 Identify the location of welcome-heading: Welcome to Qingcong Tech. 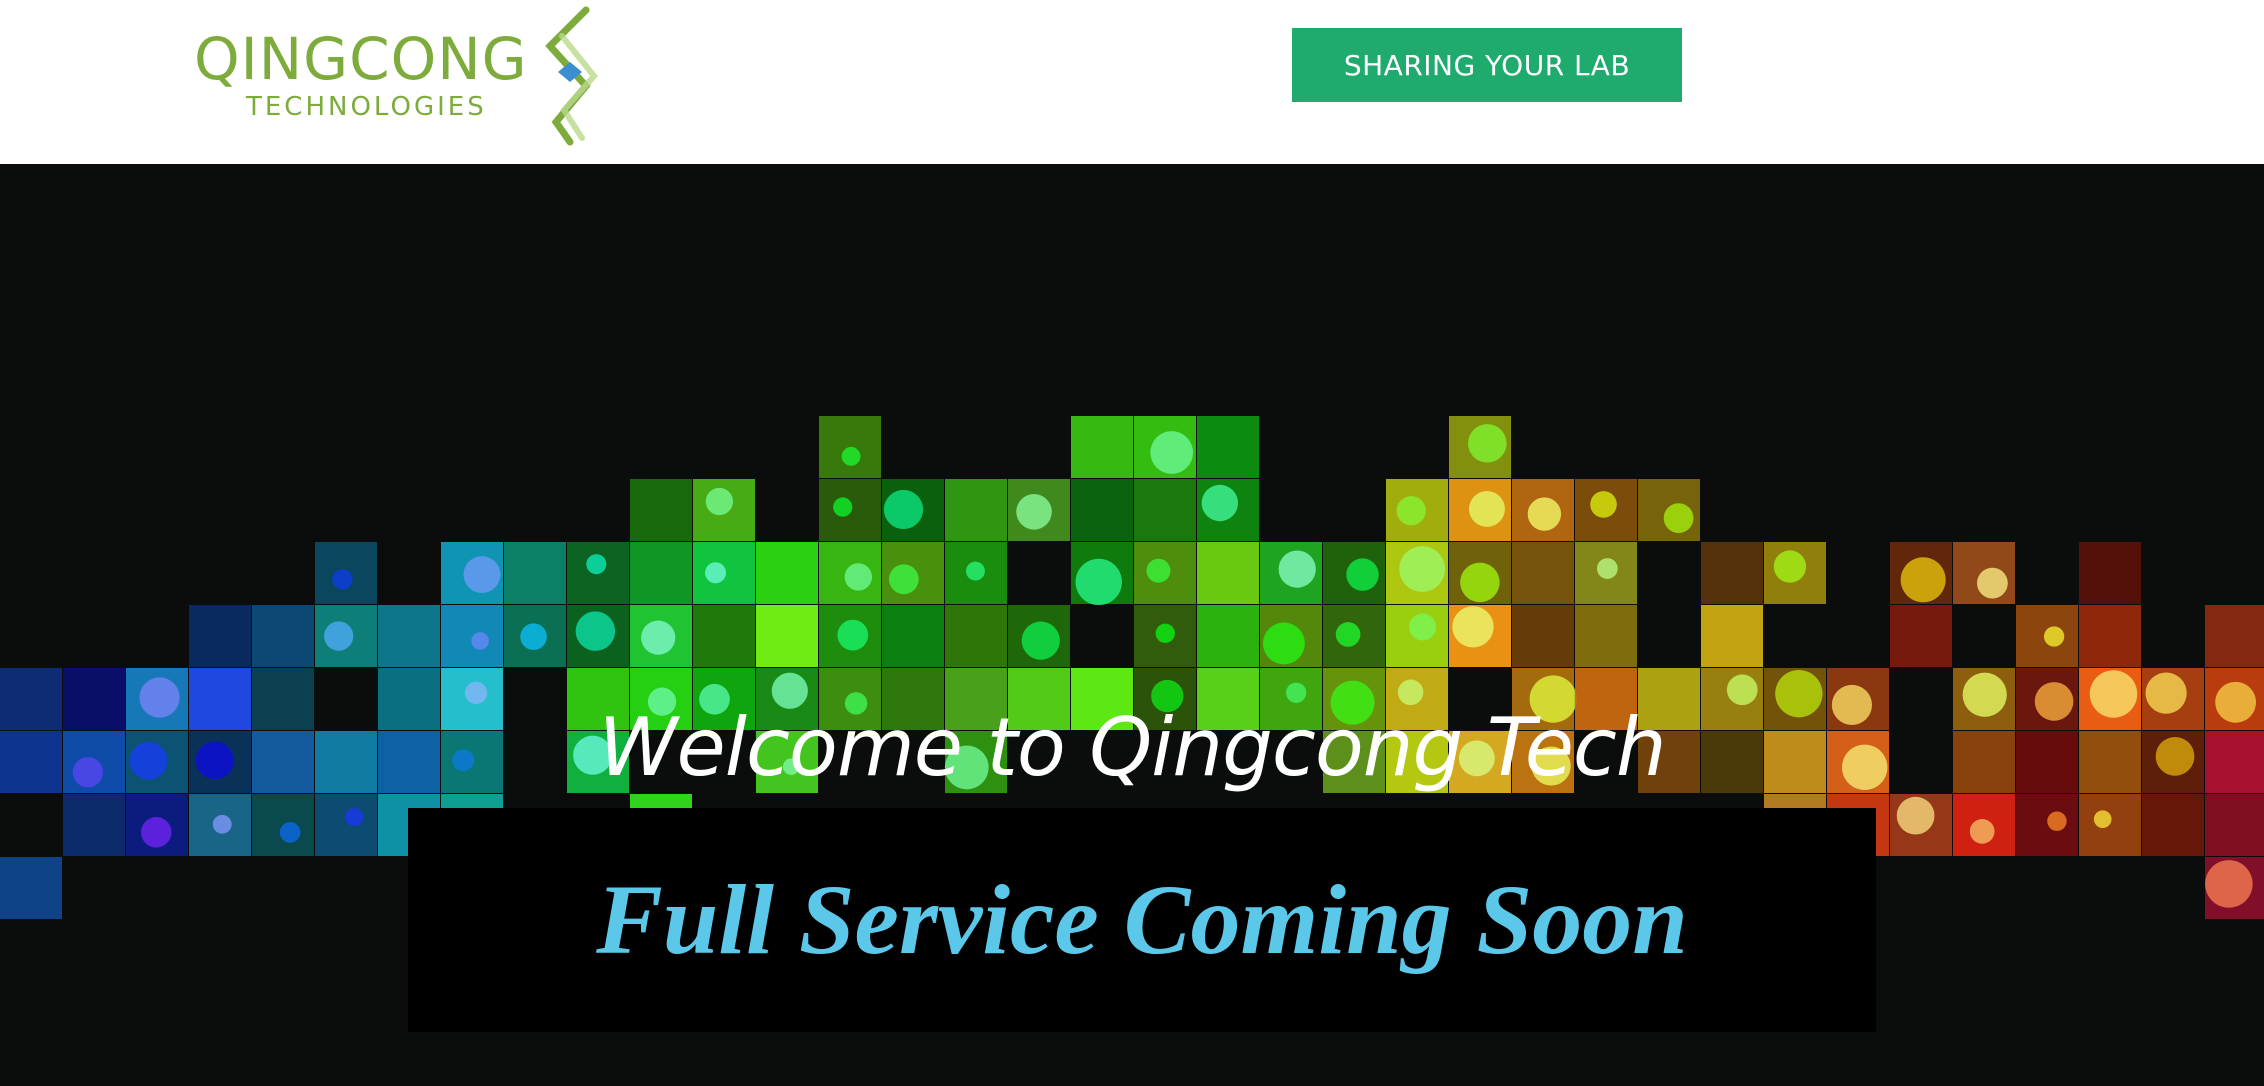
(1132, 747).